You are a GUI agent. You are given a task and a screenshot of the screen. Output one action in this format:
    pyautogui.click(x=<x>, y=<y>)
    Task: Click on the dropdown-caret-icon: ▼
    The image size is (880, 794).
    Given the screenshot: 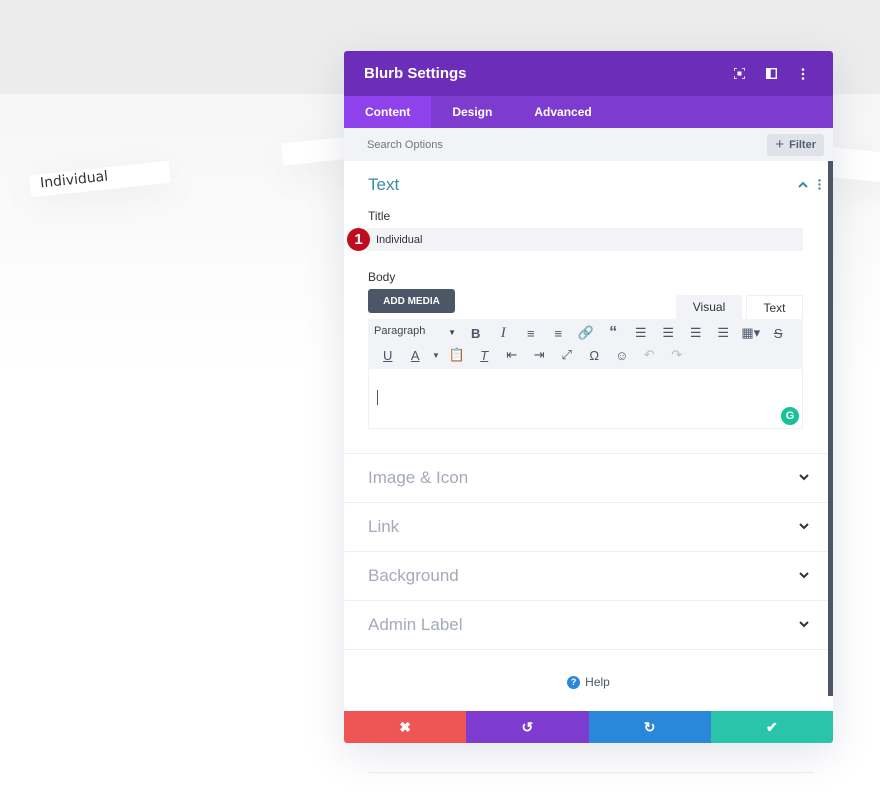 What is the action you would take?
    pyautogui.click(x=452, y=332)
    